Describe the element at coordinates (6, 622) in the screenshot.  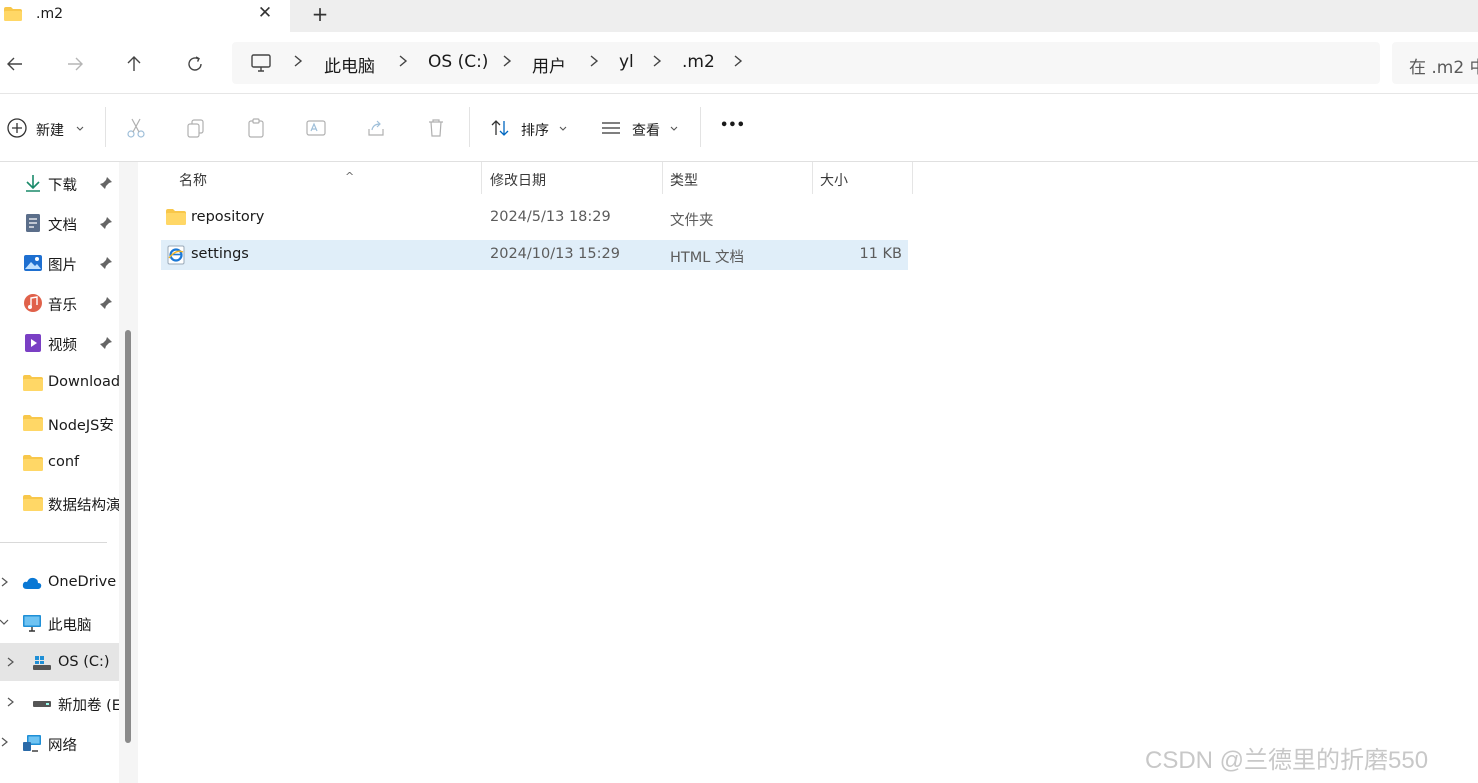
I see `chevron-down-icon` at that location.